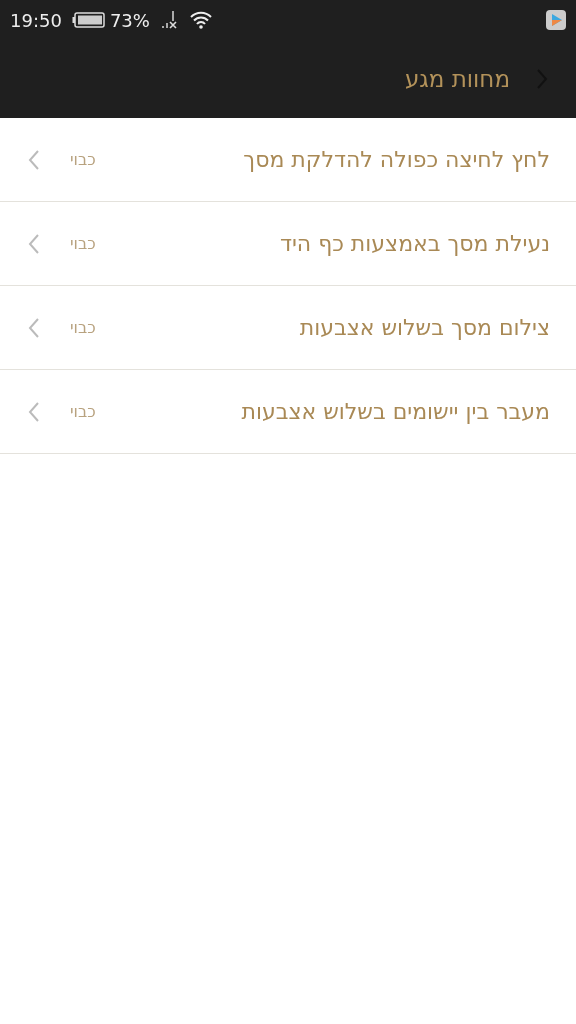 This screenshot has height=1024, width=576. I want to click on settings-row: נעילת מסך באמצעות כף היד כבוי, so click(288, 244).